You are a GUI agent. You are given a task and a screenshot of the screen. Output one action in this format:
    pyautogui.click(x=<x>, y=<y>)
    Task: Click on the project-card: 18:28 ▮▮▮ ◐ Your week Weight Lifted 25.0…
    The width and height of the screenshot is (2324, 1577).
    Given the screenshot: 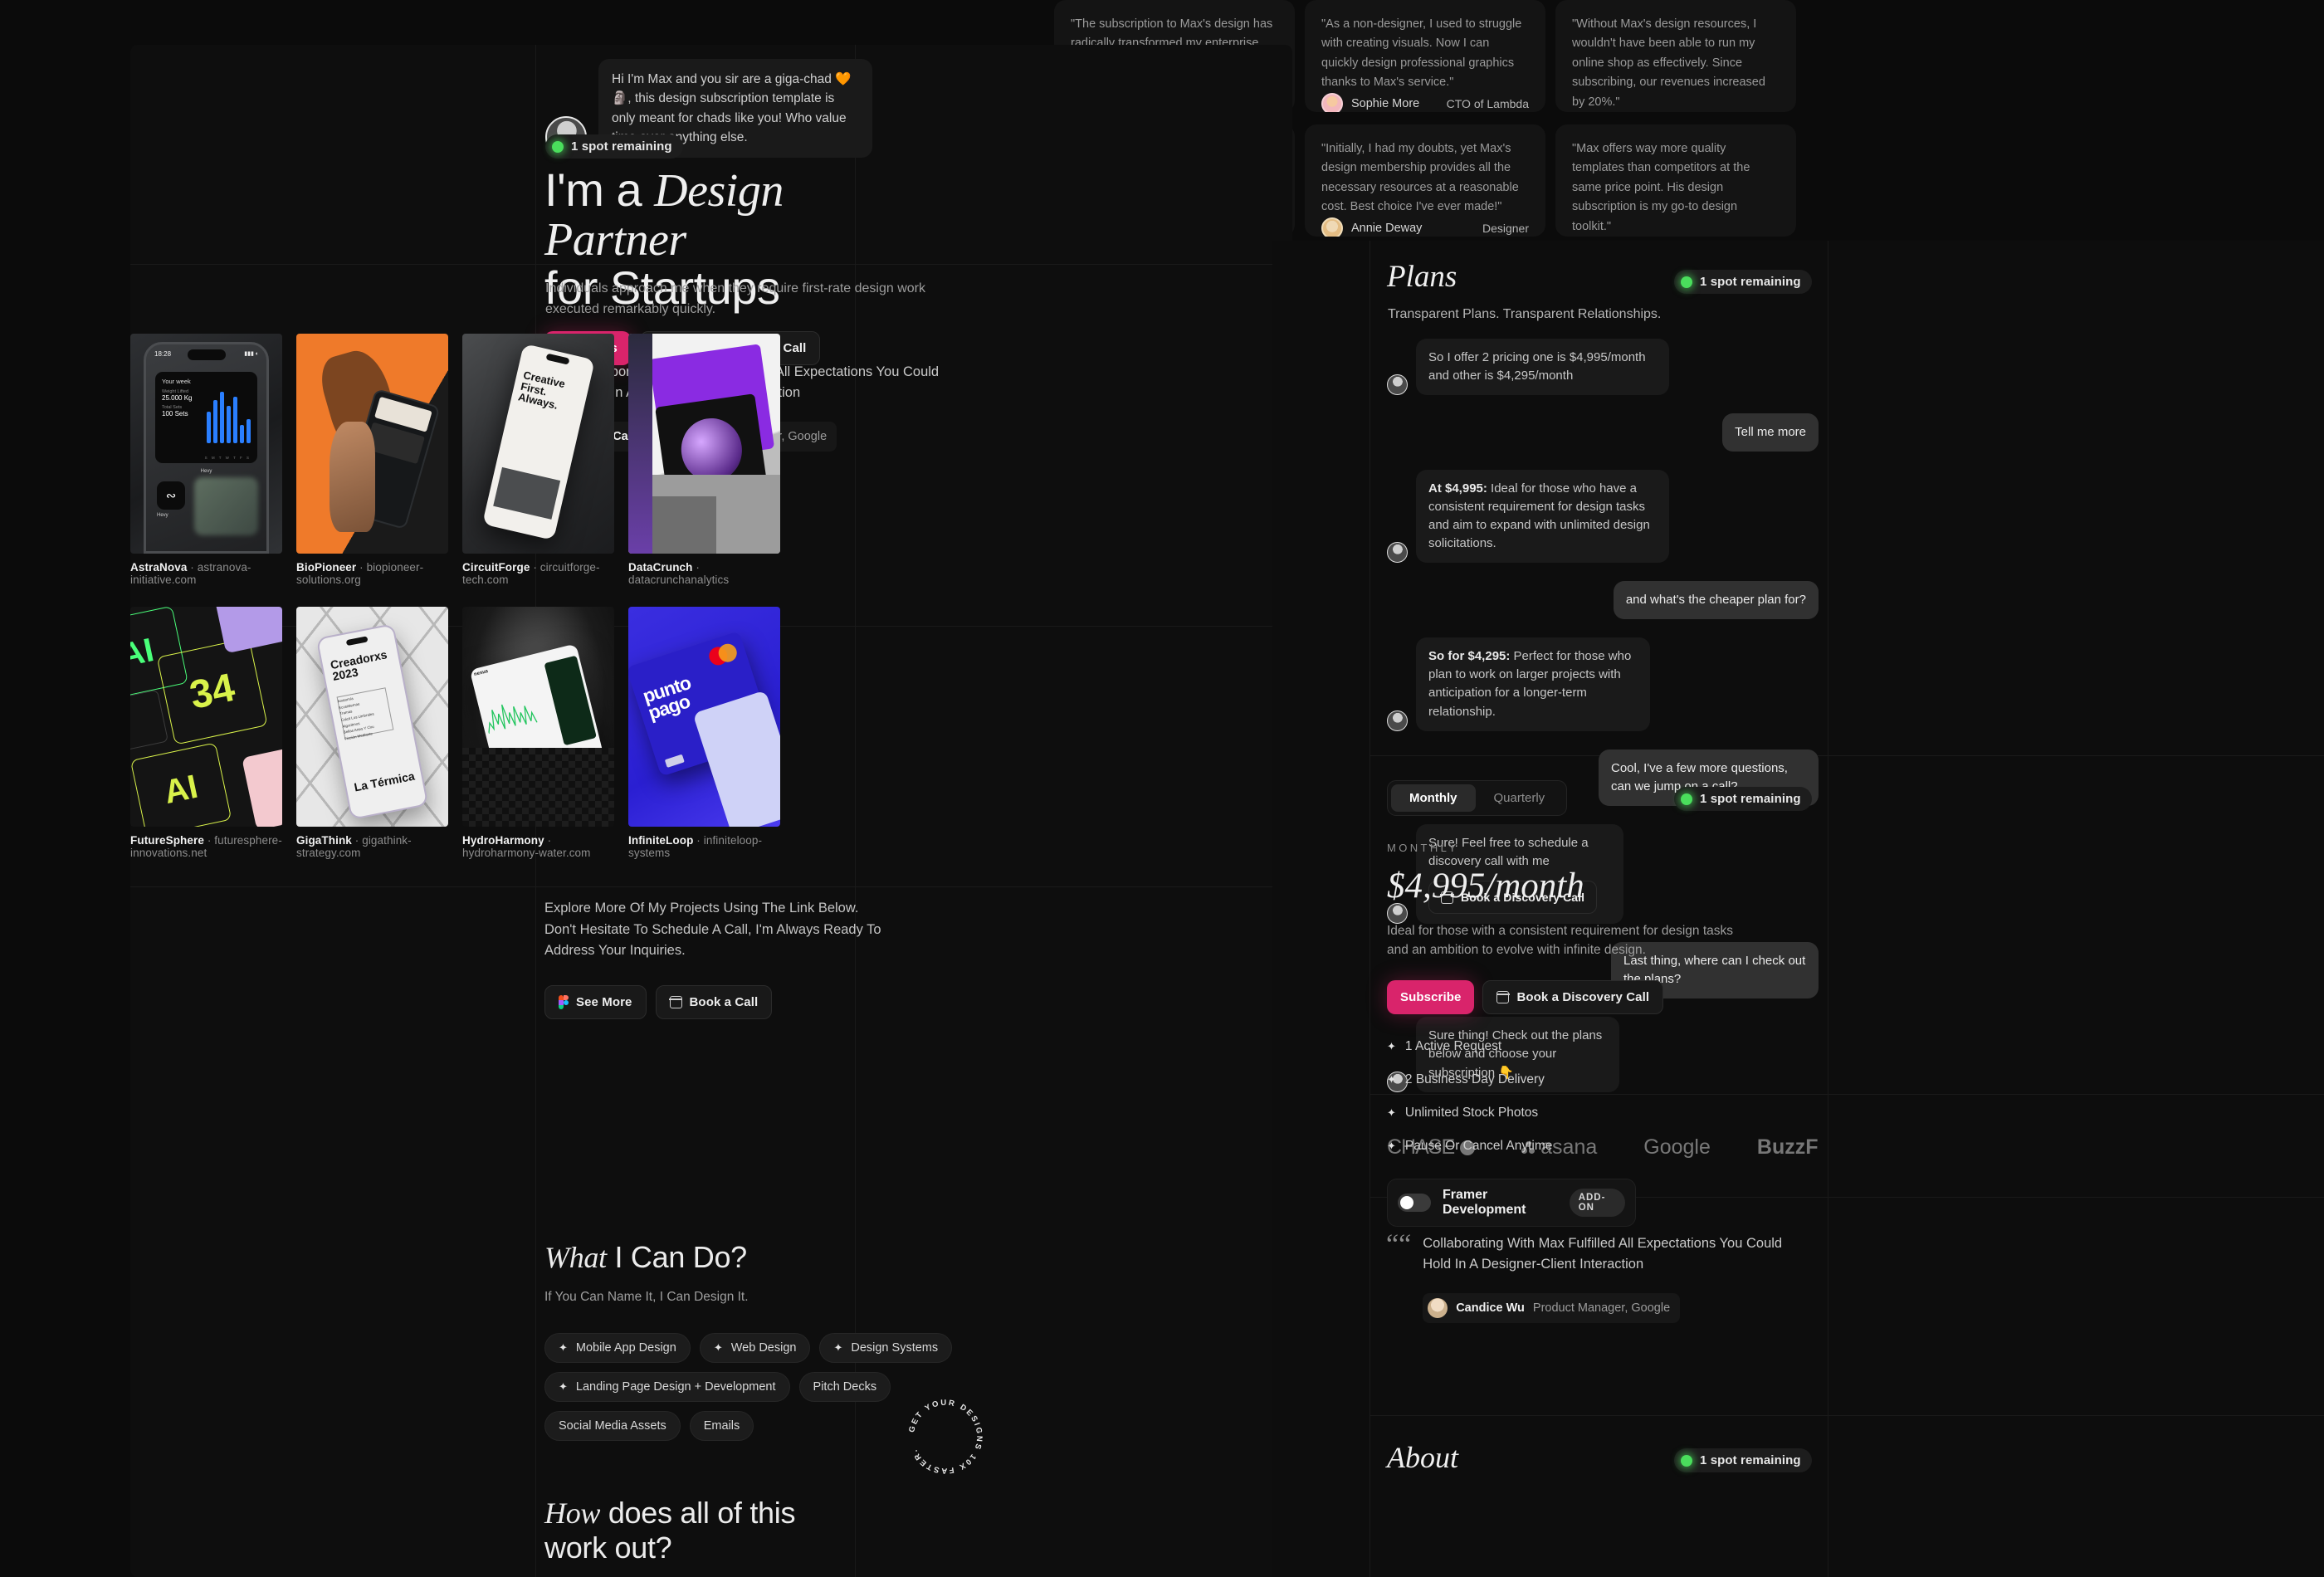 What is the action you would take?
    pyautogui.click(x=206, y=460)
    